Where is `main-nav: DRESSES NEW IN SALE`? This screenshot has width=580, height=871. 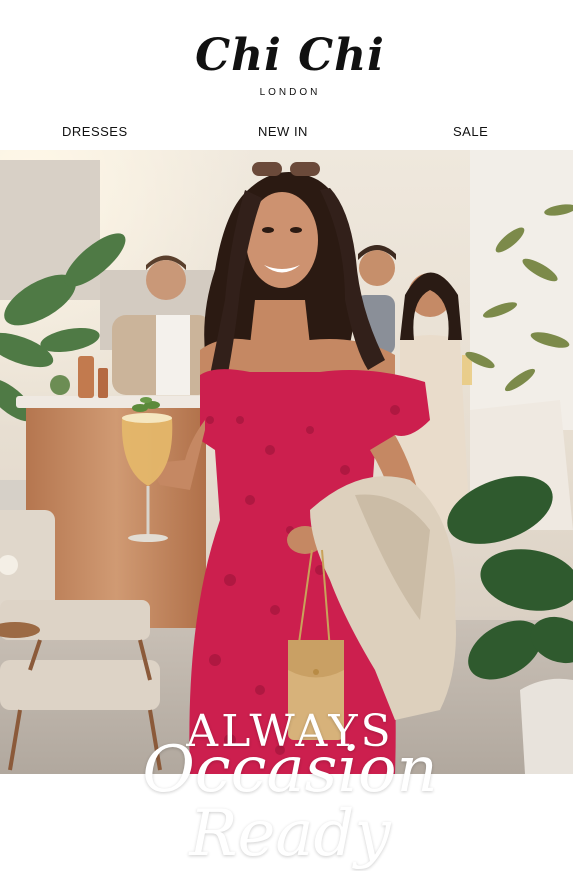
main-nav: DRESSES NEW IN SALE is located at coordinates (290, 133).